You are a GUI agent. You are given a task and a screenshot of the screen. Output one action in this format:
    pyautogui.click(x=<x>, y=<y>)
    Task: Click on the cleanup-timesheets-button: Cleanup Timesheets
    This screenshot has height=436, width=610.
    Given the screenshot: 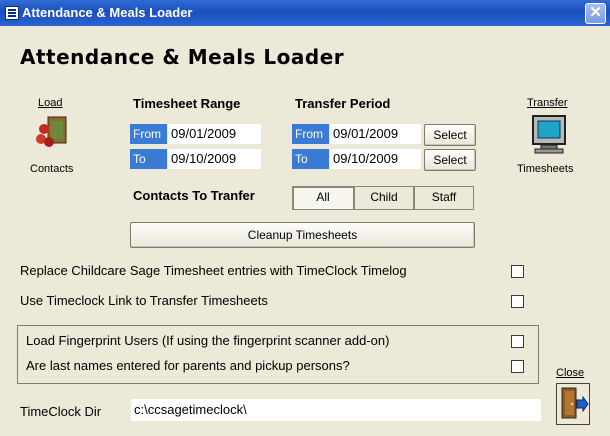 What is the action you would take?
    pyautogui.click(x=302, y=235)
    